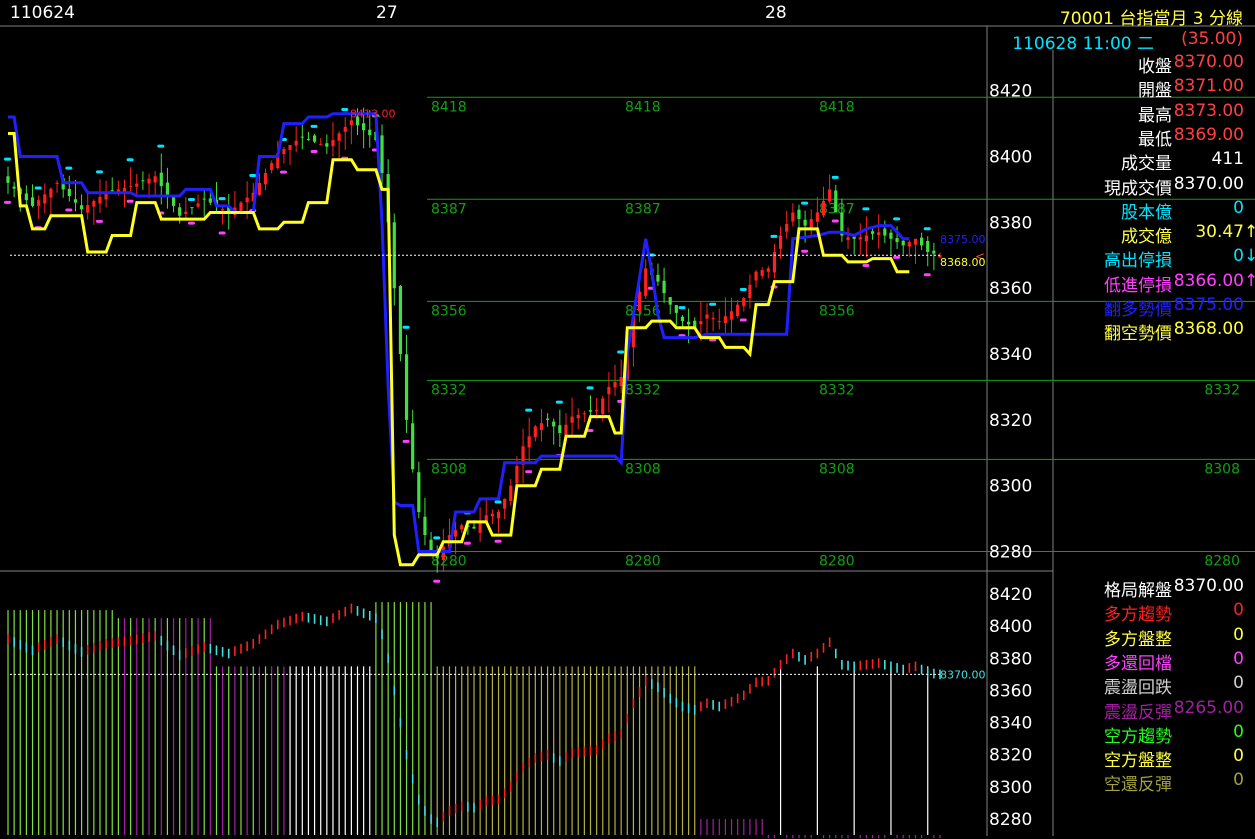  I want to click on y-tick-label: 8420, so click(1010, 92).